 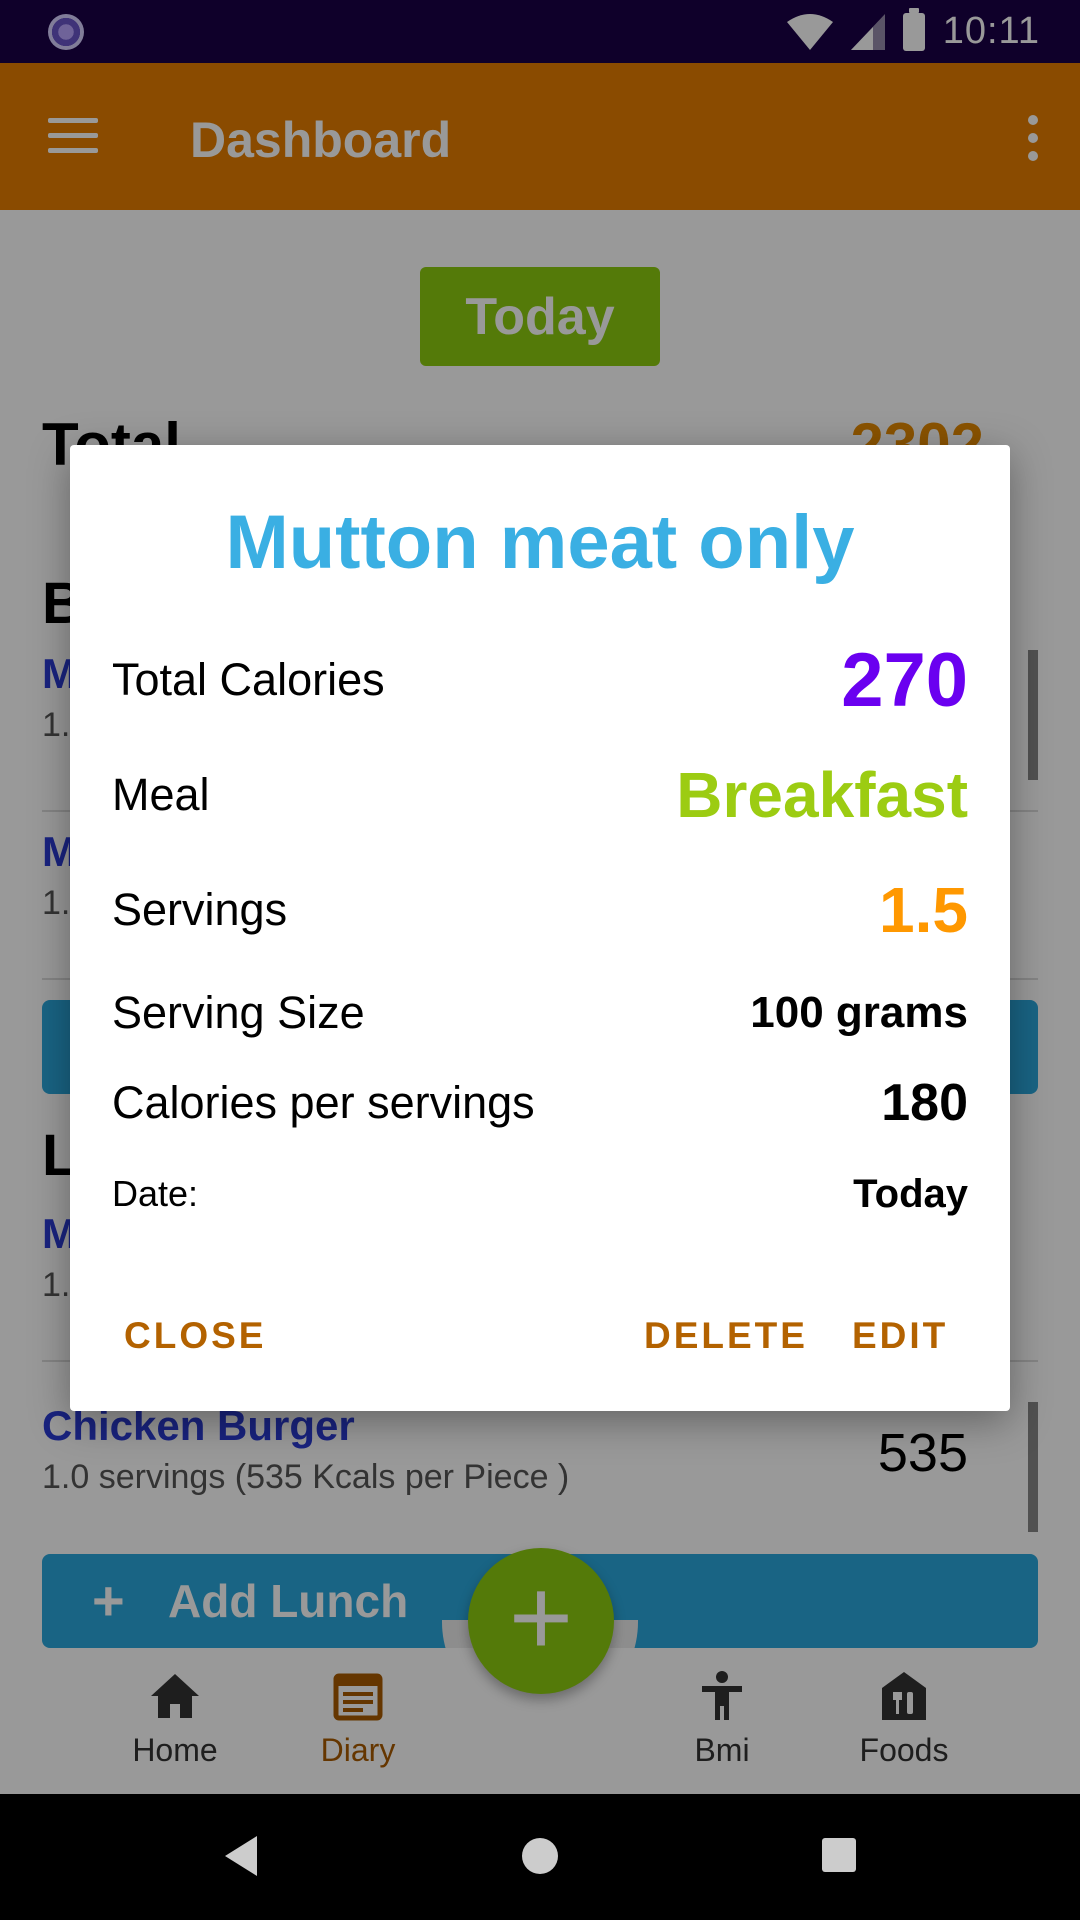 I want to click on total-calories-value: 270, so click(x=904, y=680).